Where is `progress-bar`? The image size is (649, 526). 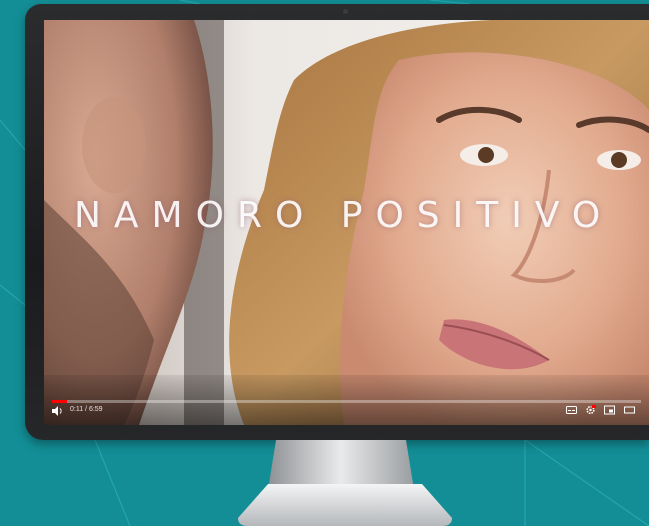
progress-bar is located at coordinates (346, 401).